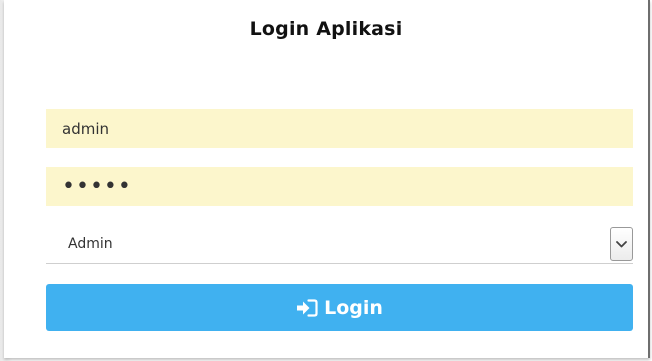 The image size is (652, 361). I want to click on page-title: Login Aplikasi, so click(326, 29).